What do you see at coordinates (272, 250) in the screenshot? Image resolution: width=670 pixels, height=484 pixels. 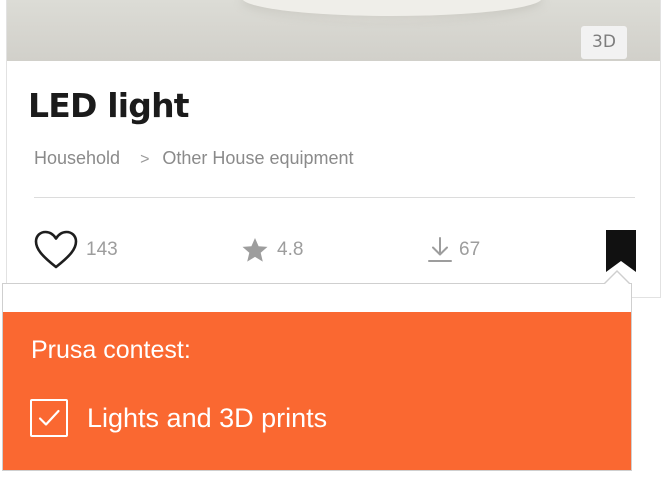 I see `rating: 4.8` at bounding box center [272, 250].